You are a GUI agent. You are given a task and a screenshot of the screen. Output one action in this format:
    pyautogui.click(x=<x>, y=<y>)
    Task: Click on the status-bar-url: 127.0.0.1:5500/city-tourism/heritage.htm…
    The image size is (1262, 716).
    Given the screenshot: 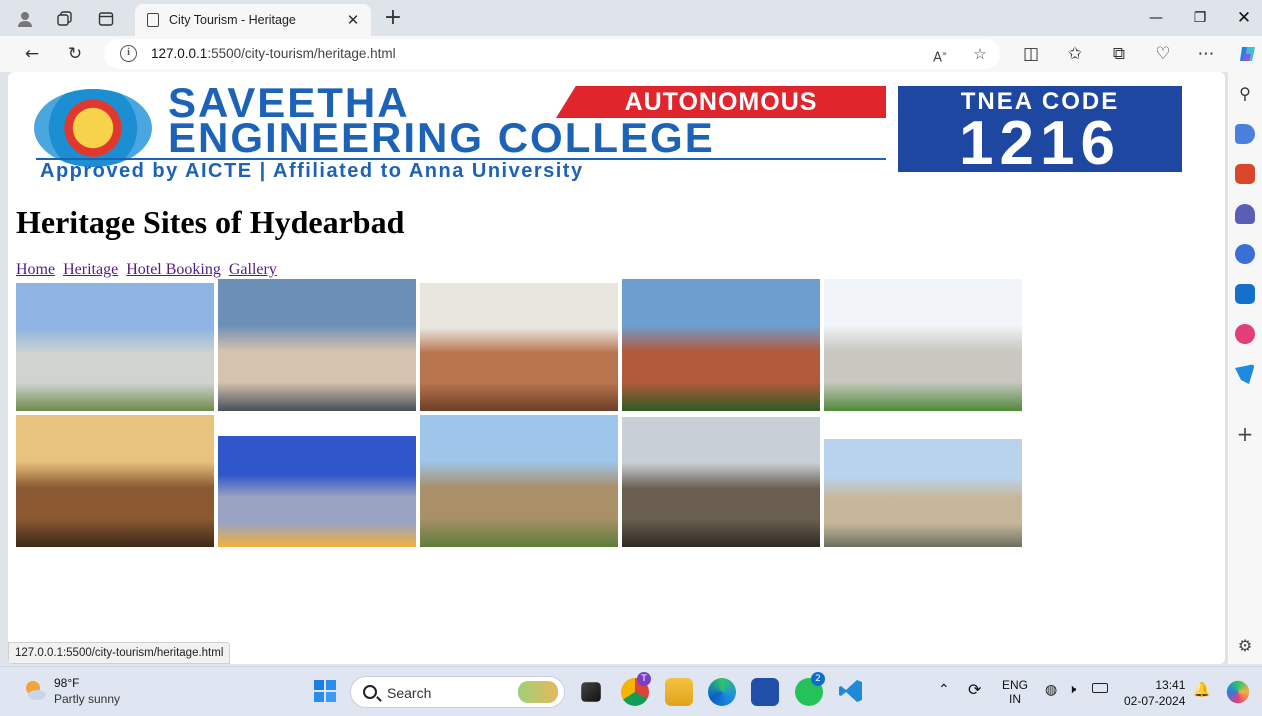 What is the action you would take?
    pyautogui.click(x=119, y=653)
    